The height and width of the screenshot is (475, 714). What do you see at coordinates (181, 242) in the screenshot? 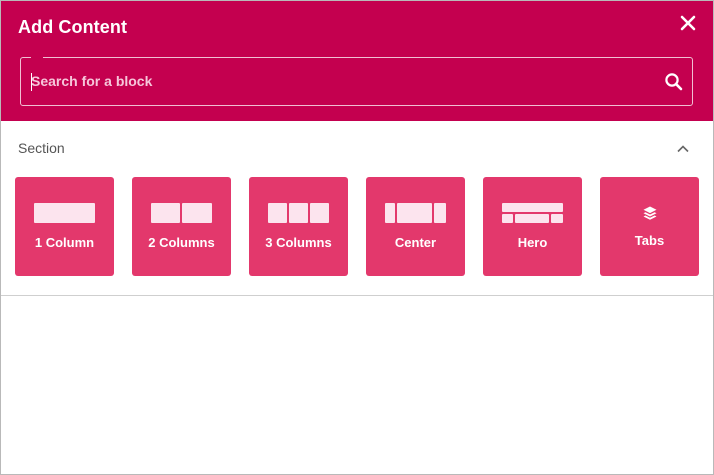
I see `tile-label: 2 Columns` at bounding box center [181, 242].